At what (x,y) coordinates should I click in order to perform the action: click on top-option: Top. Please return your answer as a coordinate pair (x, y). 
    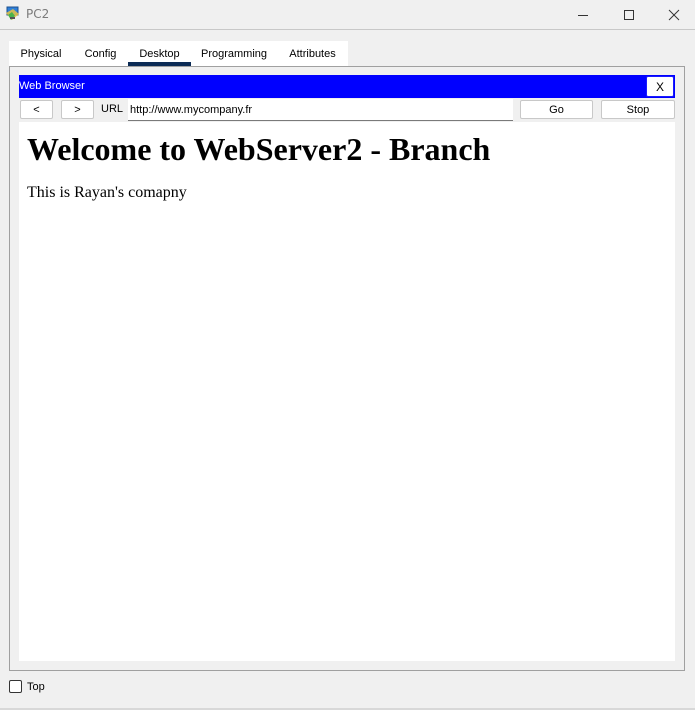
    Looking at the image, I should click on (27, 686).